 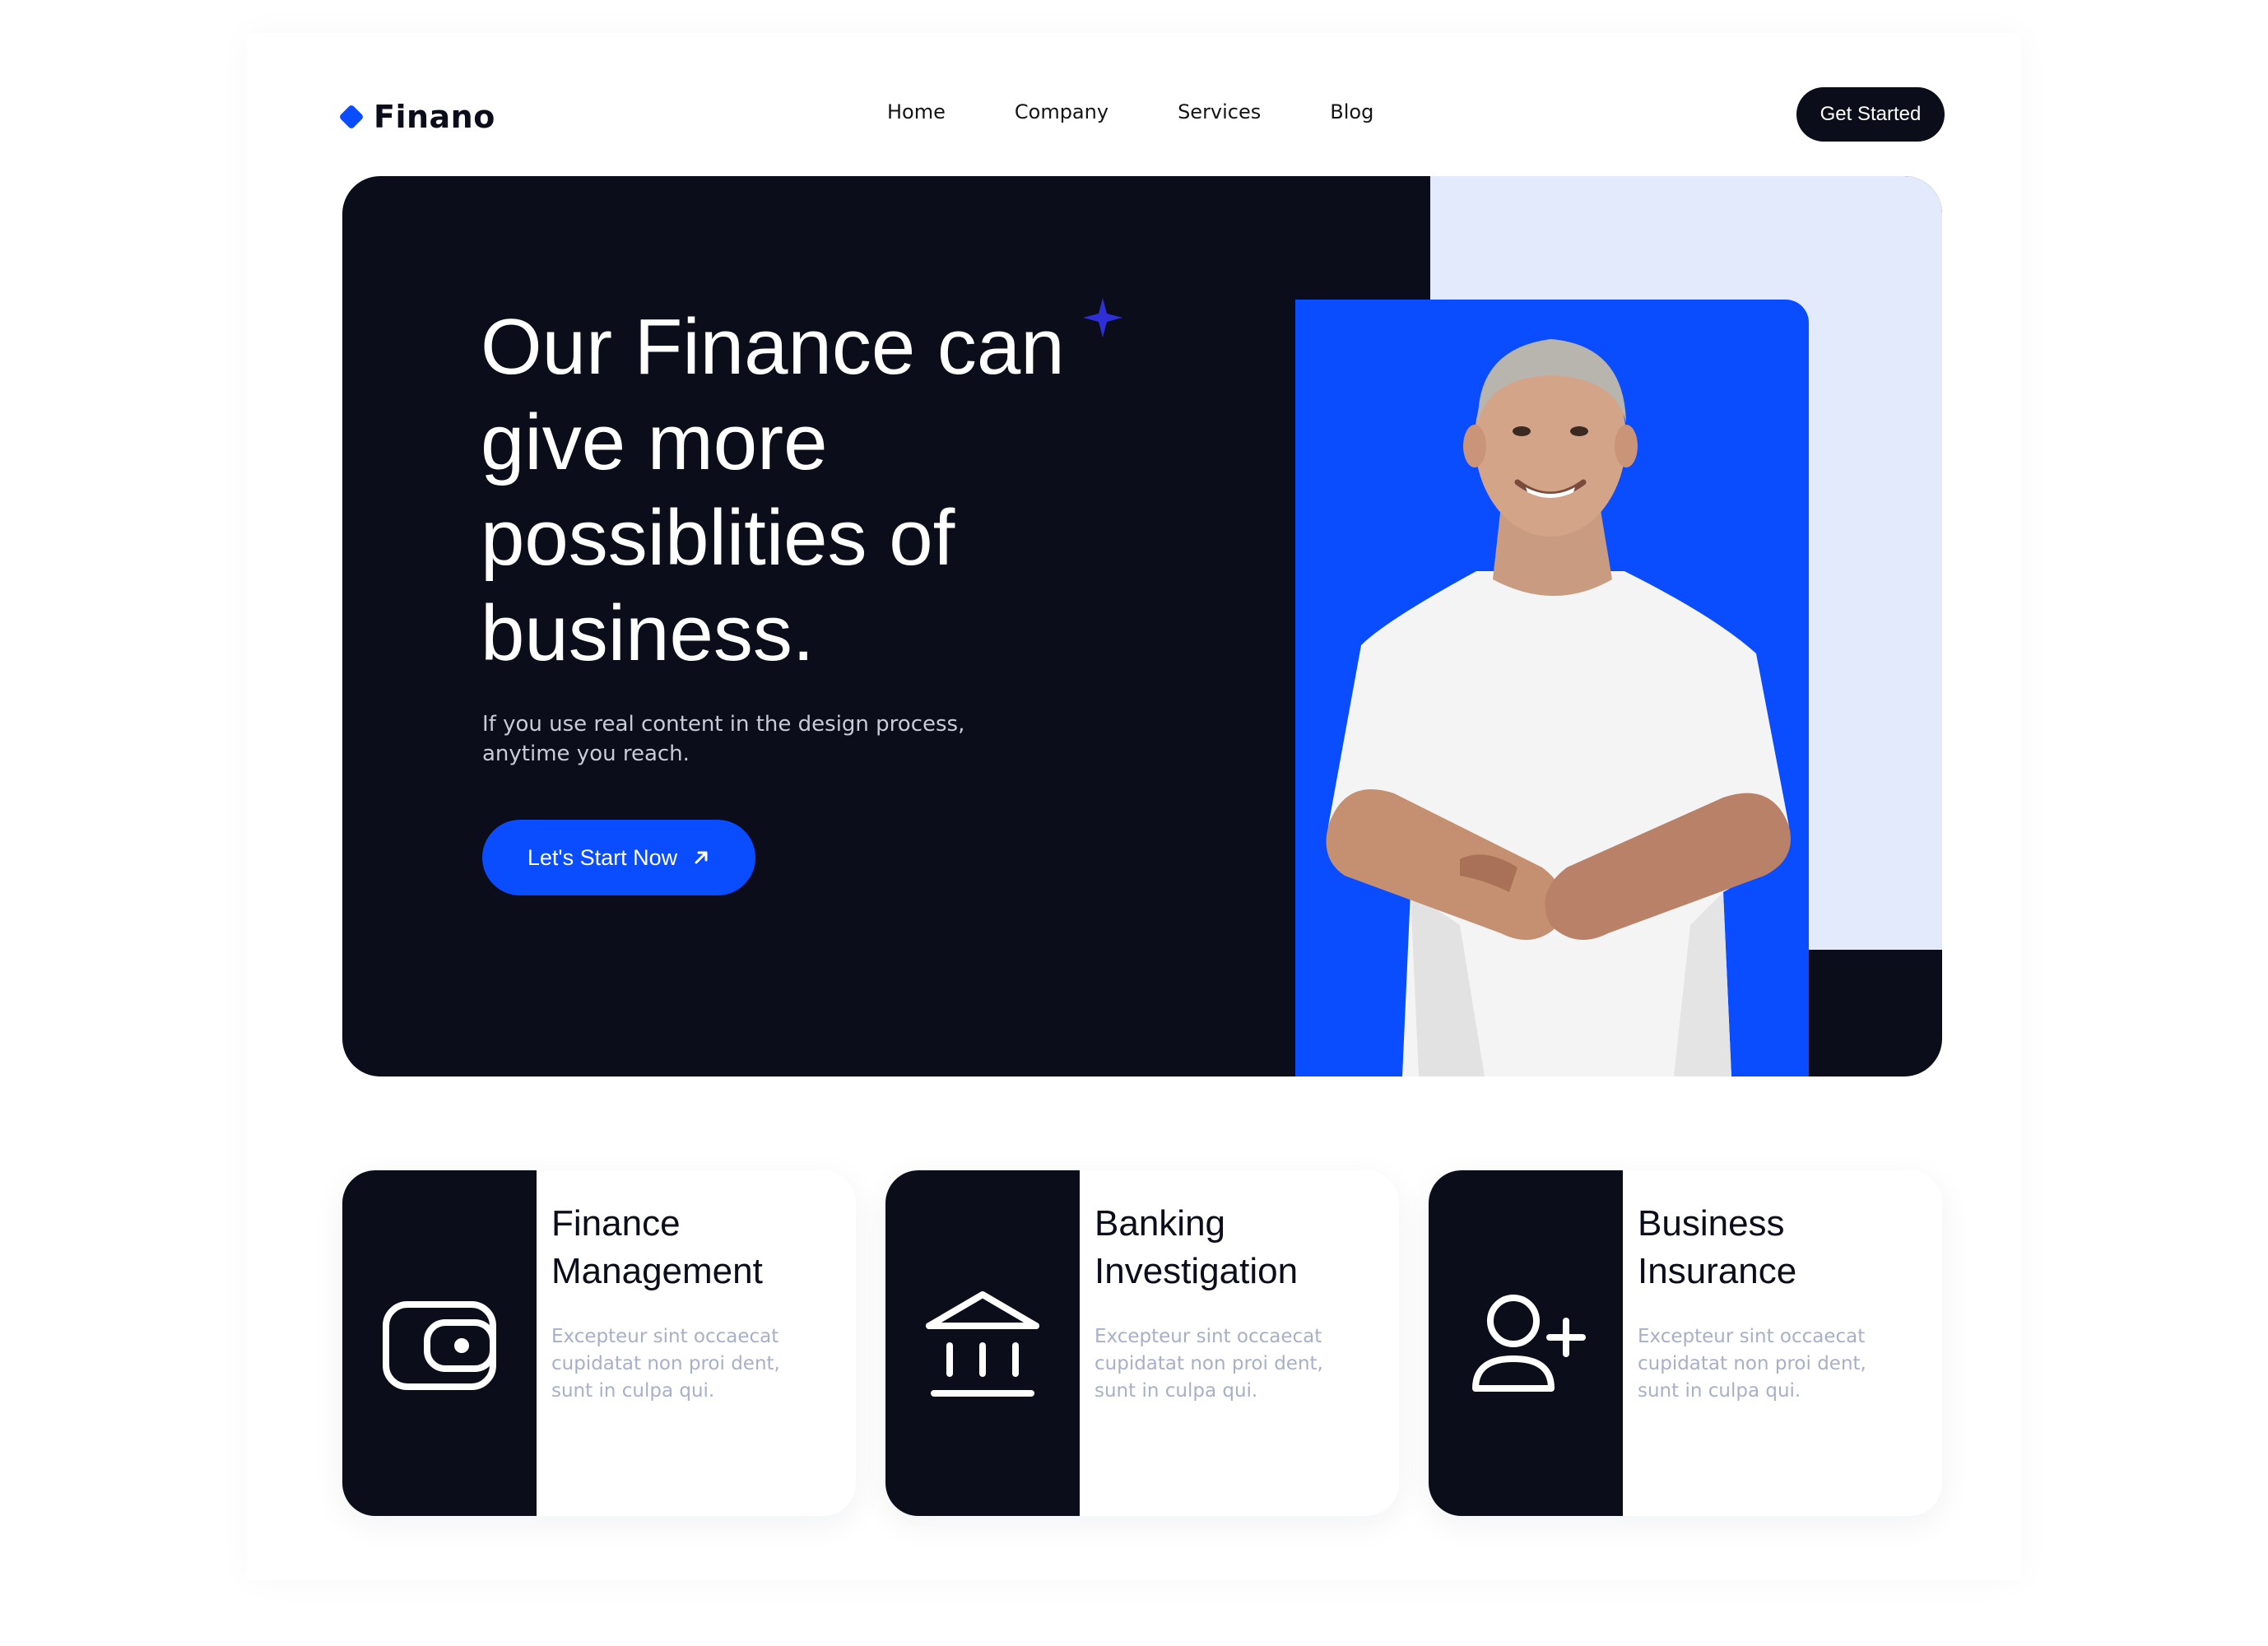 I want to click on bank-icon, so click(x=982, y=1344).